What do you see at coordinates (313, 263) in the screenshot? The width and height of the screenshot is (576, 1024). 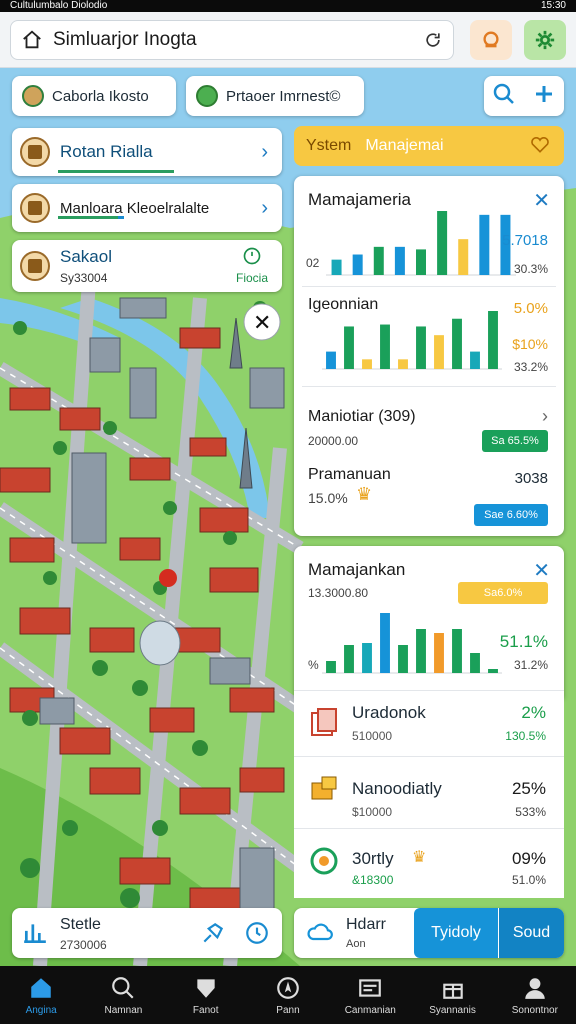 I see `axis-tick: 02` at bounding box center [313, 263].